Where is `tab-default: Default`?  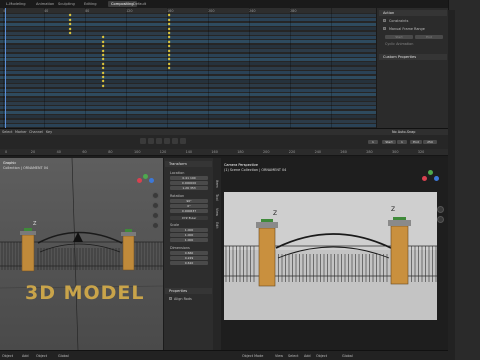
tab-default: Default is located at coordinates (139, 4).